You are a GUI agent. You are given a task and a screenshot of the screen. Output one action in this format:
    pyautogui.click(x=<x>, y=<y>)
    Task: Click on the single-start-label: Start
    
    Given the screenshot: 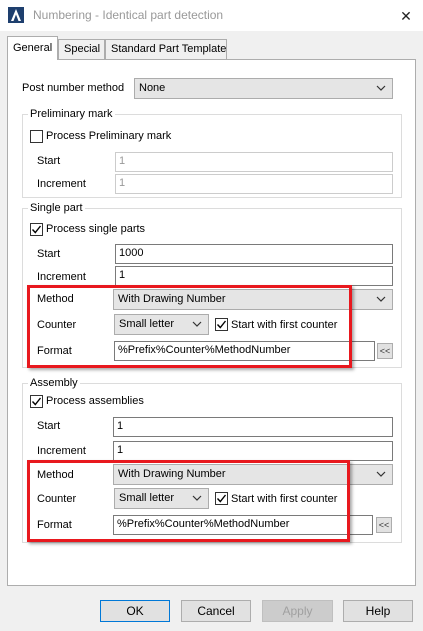 What is the action you would take?
    pyautogui.click(x=49, y=254)
    